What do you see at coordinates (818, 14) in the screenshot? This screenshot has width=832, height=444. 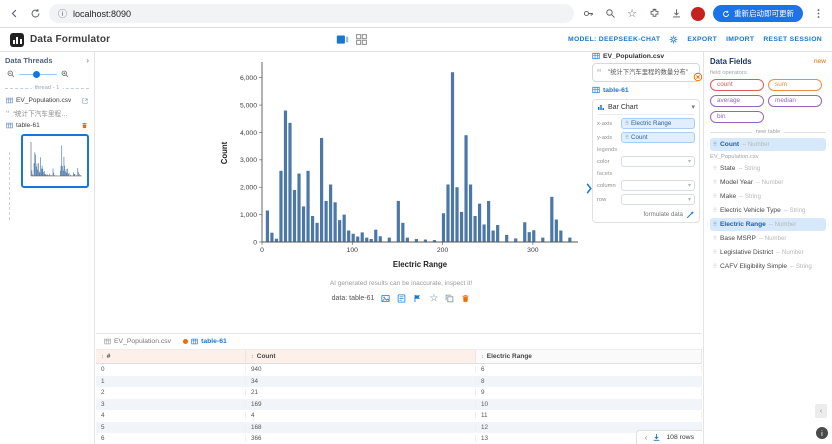 I see `browser-menu-icon` at bounding box center [818, 14].